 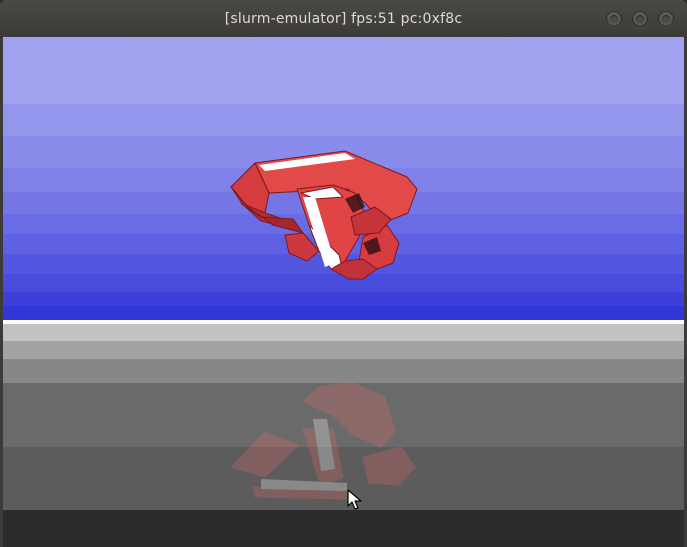 What do you see at coordinates (666, 19) in the screenshot?
I see `close-button` at bounding box center [666, 19].